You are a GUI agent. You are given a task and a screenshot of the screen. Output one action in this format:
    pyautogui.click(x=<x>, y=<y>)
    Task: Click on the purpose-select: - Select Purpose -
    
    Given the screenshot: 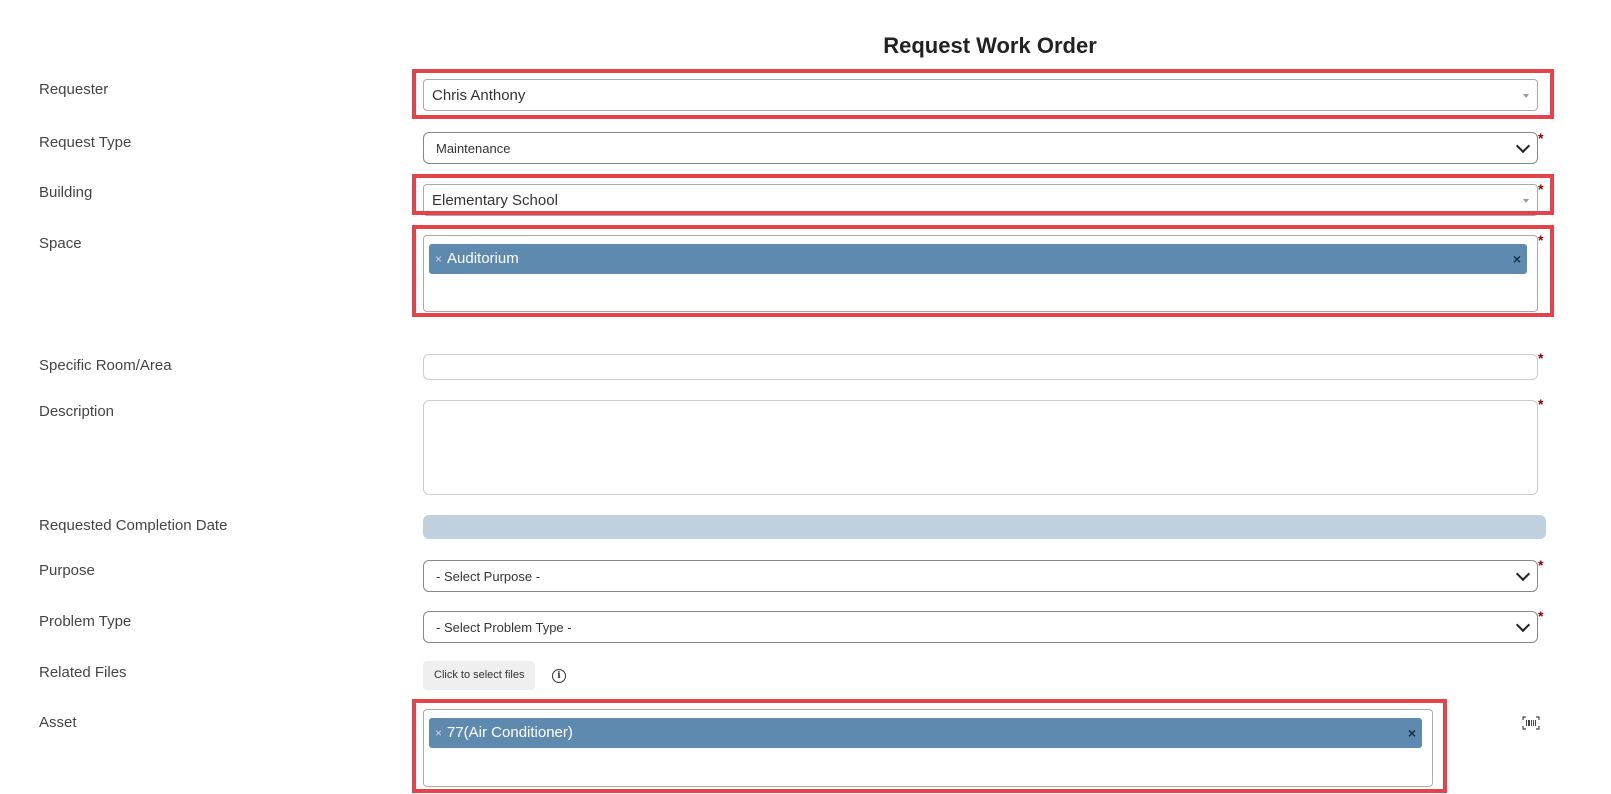 What is the action you would take?
    pyautogui.click(x=980, y=576)
    